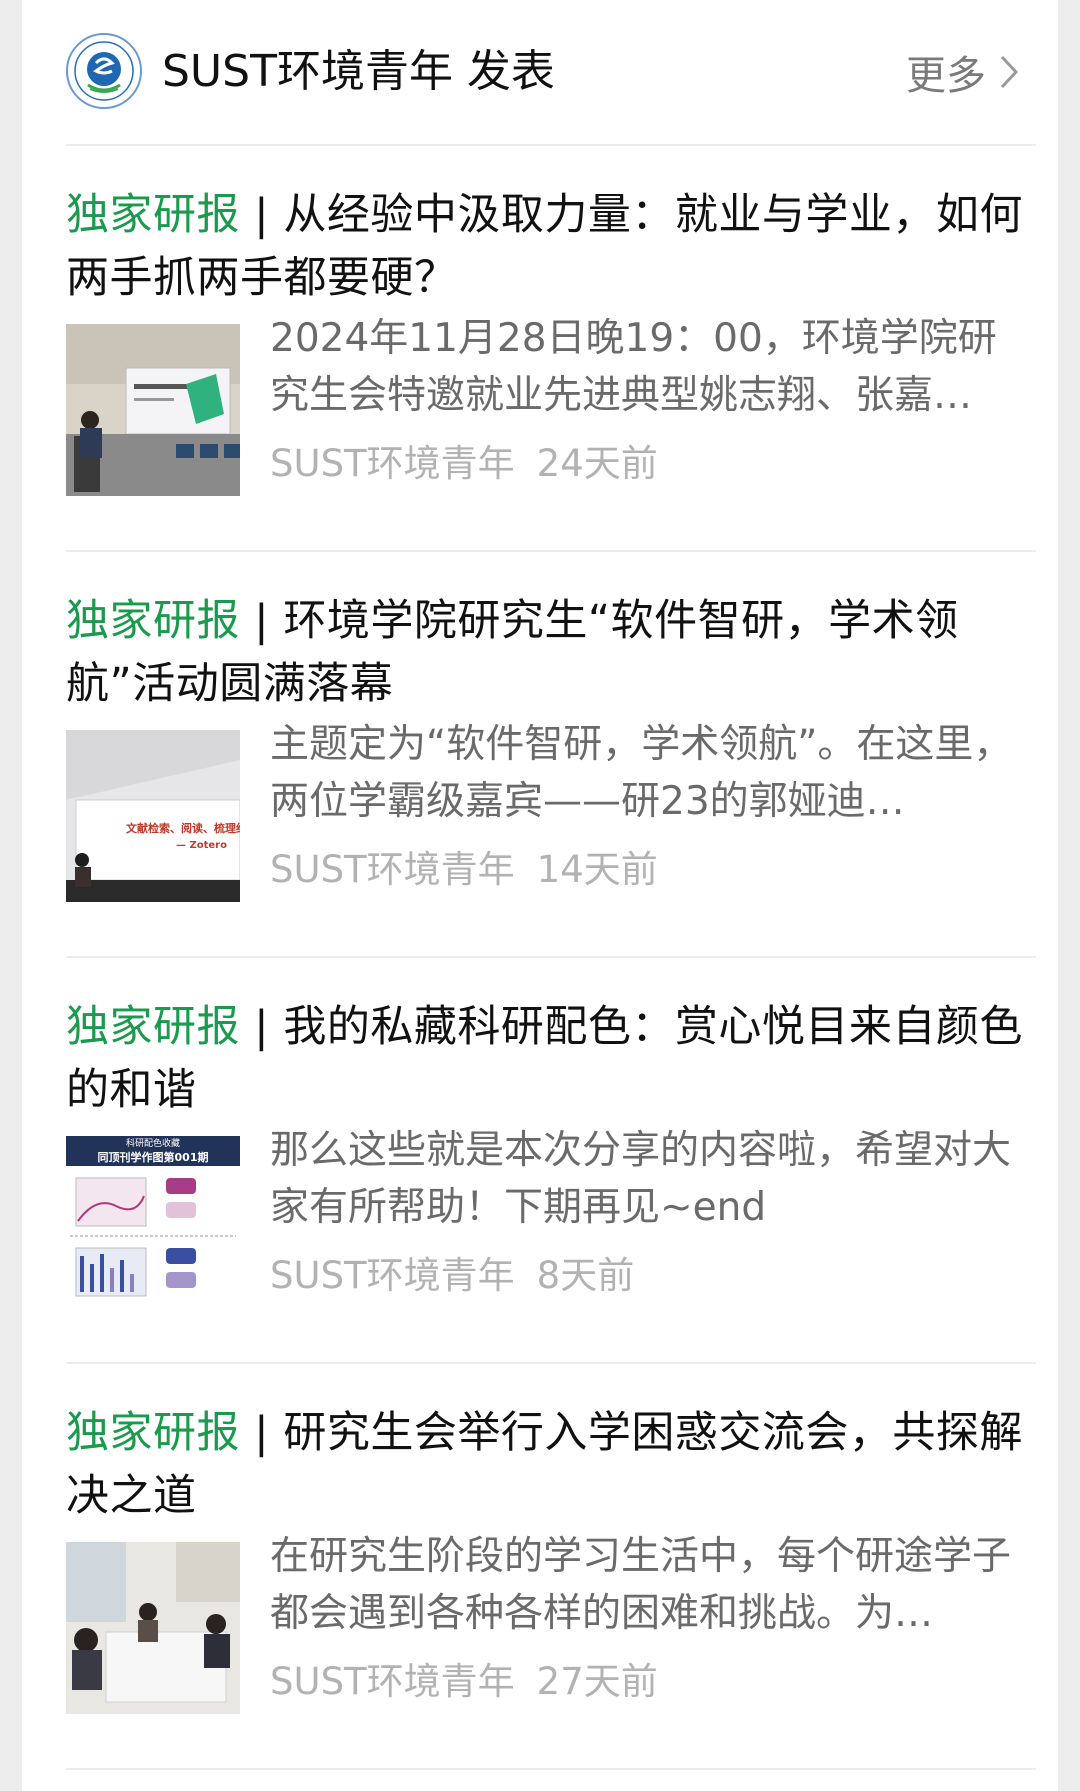 Image resolution: width=1080 pixels, height=1791 pixels. I want to click on article-meta: SUST环境青年 8天前, so click(452, 1272).